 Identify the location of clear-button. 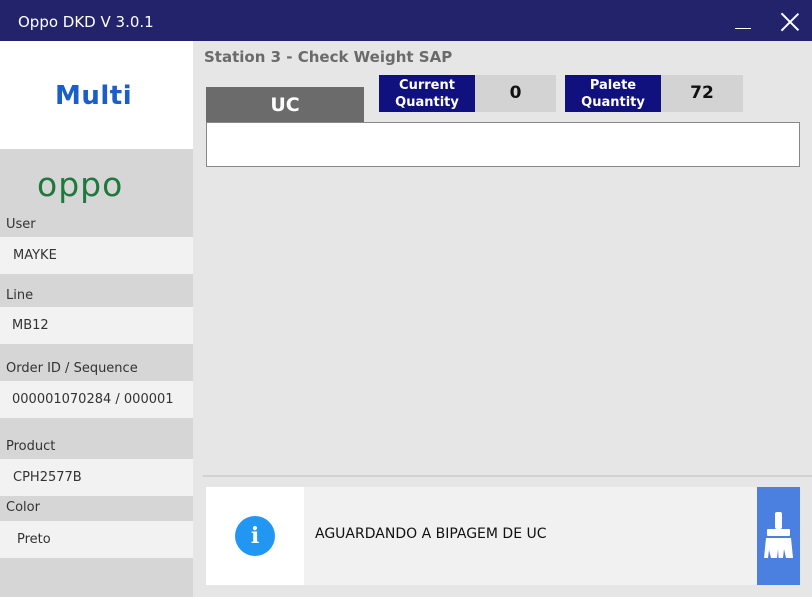
(778, 536).